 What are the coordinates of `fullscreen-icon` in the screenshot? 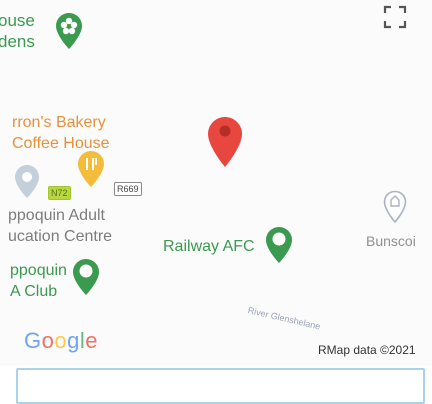 It's located at (395, 17).